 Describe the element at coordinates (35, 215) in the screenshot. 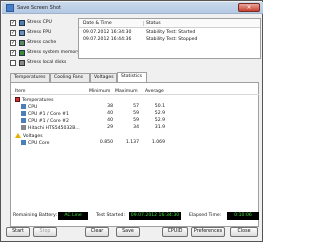

I see `battery-label: Remaining Battery:` at that location.